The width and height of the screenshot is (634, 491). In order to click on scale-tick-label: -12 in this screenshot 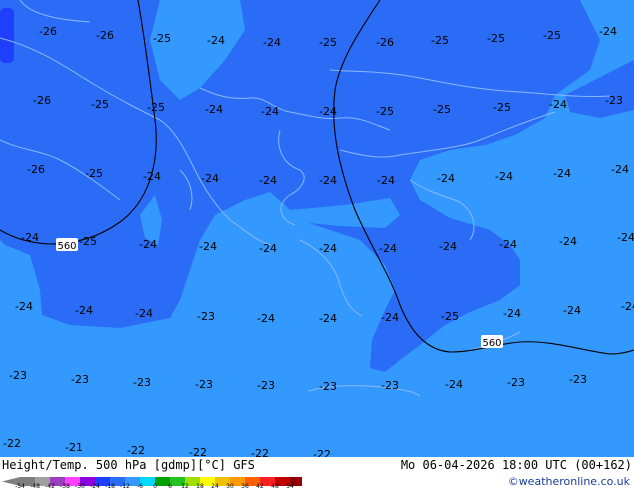, I will do `click(125, 486)`.